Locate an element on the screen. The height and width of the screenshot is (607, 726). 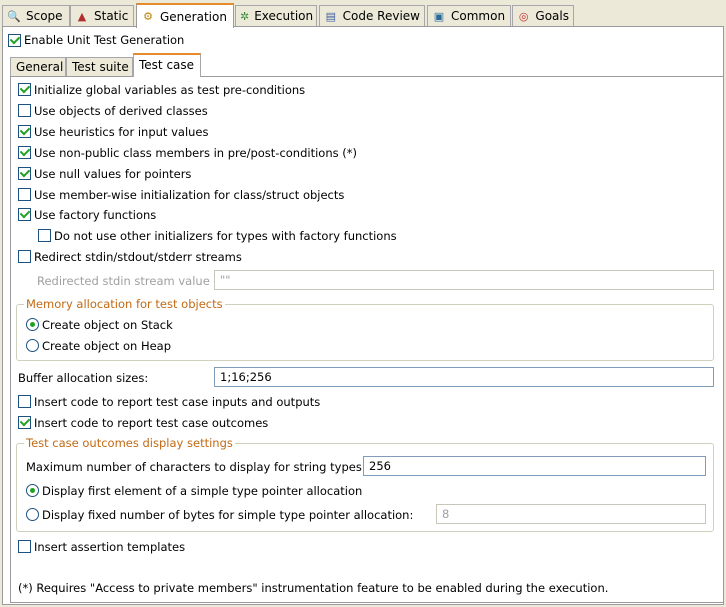
stack-radio is located at coordinates (32, 324).